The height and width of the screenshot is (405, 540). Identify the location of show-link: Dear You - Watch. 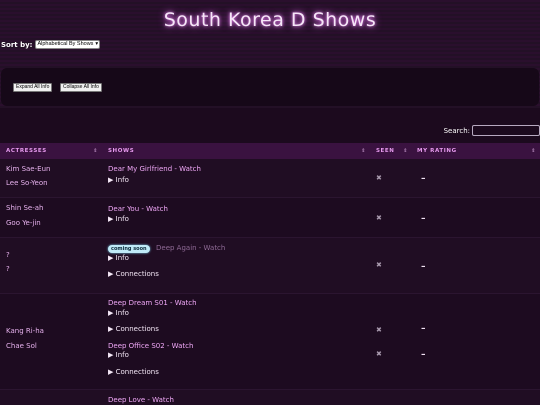
(138, 209).